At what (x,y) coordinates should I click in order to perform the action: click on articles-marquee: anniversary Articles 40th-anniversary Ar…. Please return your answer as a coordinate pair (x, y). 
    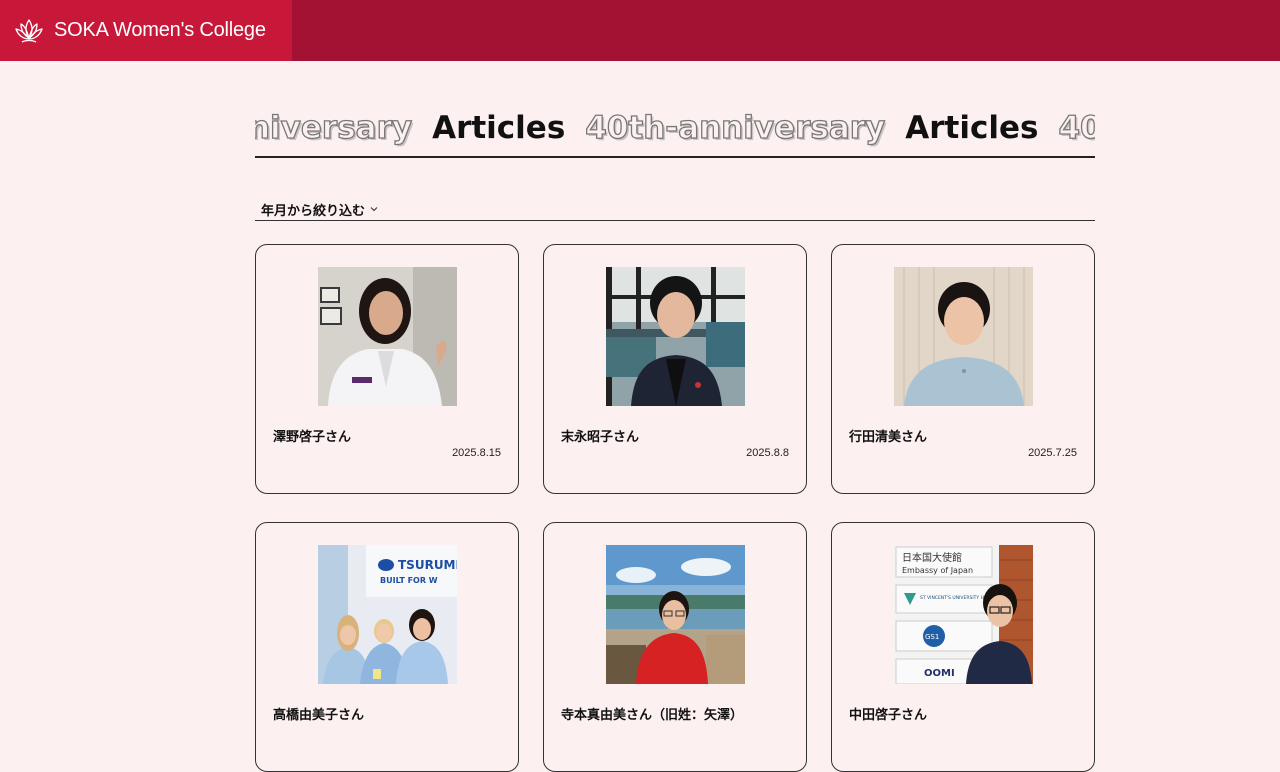
    Looking at the image, I should click on (675, 128).